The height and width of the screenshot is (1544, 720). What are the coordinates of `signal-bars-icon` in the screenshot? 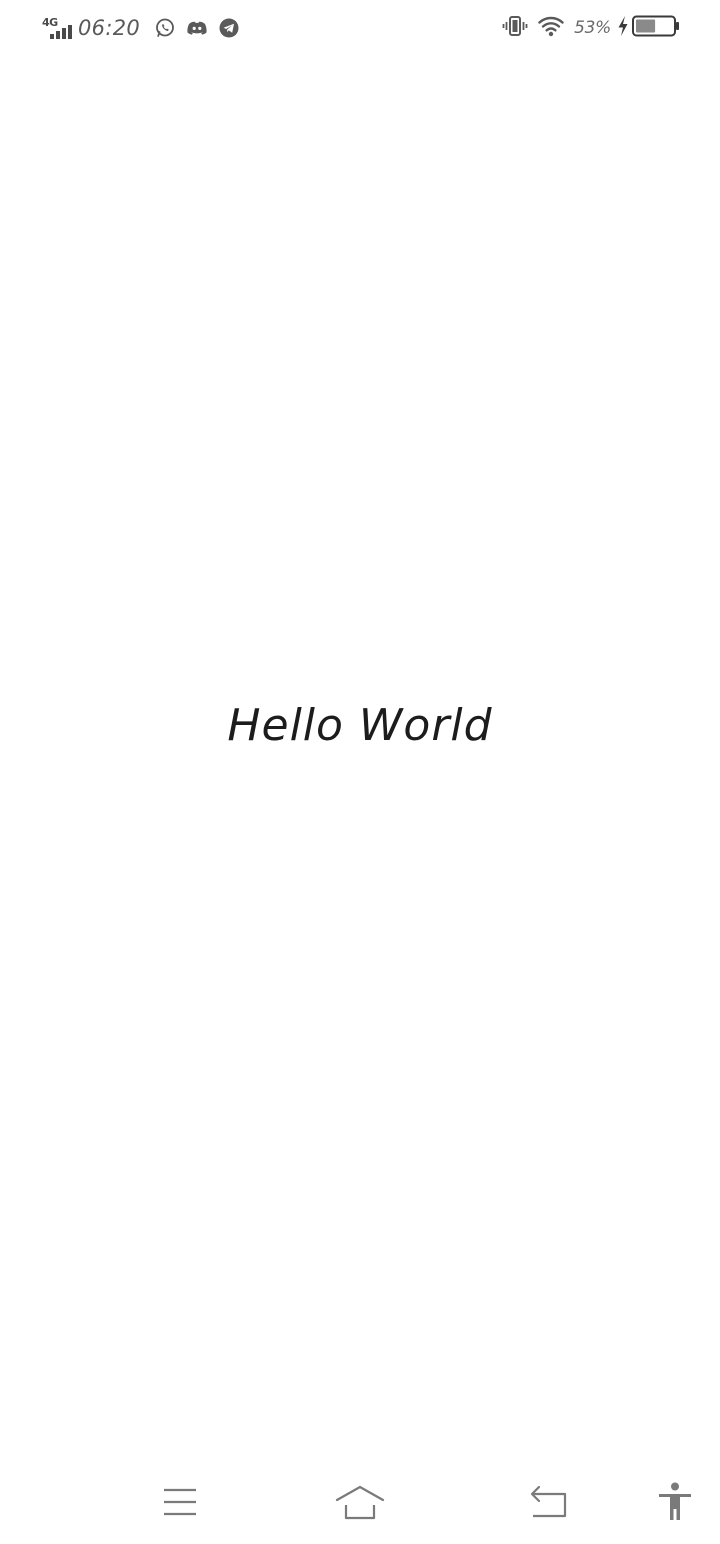 It's located at (61, 32).